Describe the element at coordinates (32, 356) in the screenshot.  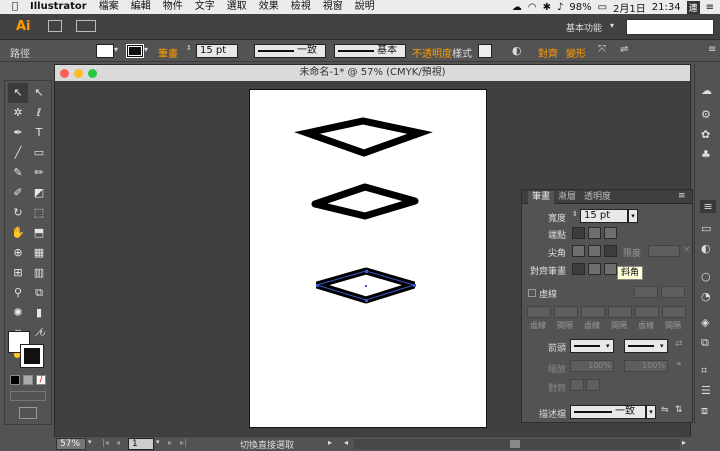
I see `stroke-color-box` at that location.